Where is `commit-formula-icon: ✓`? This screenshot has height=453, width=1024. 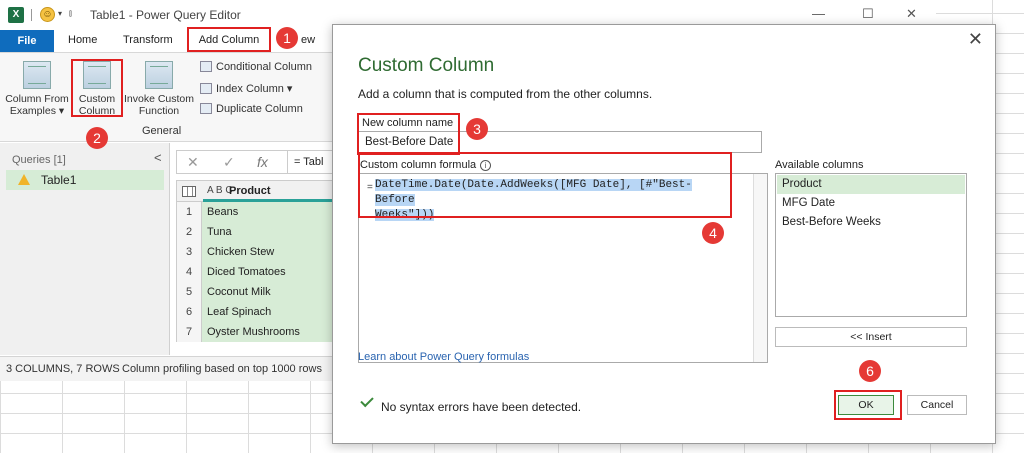
commit-formula-icon: ✓ is located at coordinates (229, 162).